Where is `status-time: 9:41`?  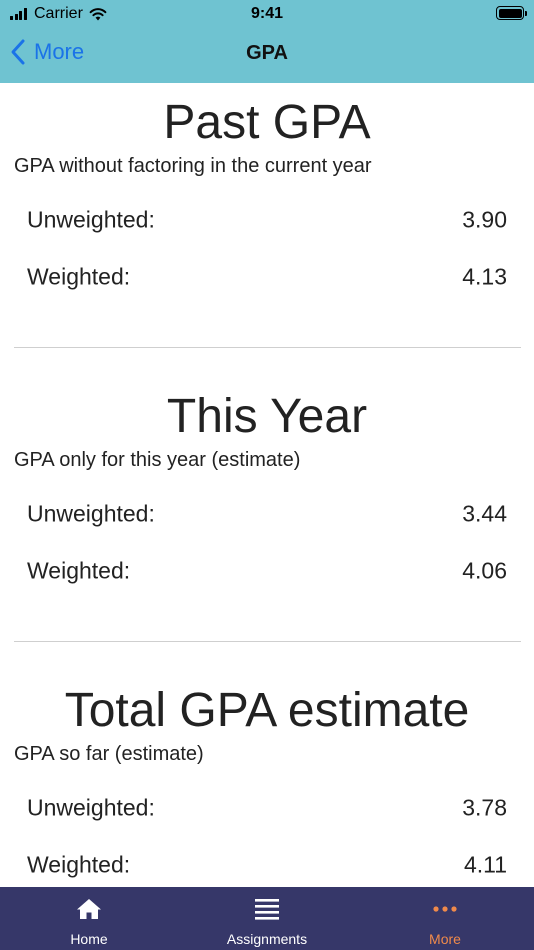
status-time: 9:41 is located at coordinates (267, 13).